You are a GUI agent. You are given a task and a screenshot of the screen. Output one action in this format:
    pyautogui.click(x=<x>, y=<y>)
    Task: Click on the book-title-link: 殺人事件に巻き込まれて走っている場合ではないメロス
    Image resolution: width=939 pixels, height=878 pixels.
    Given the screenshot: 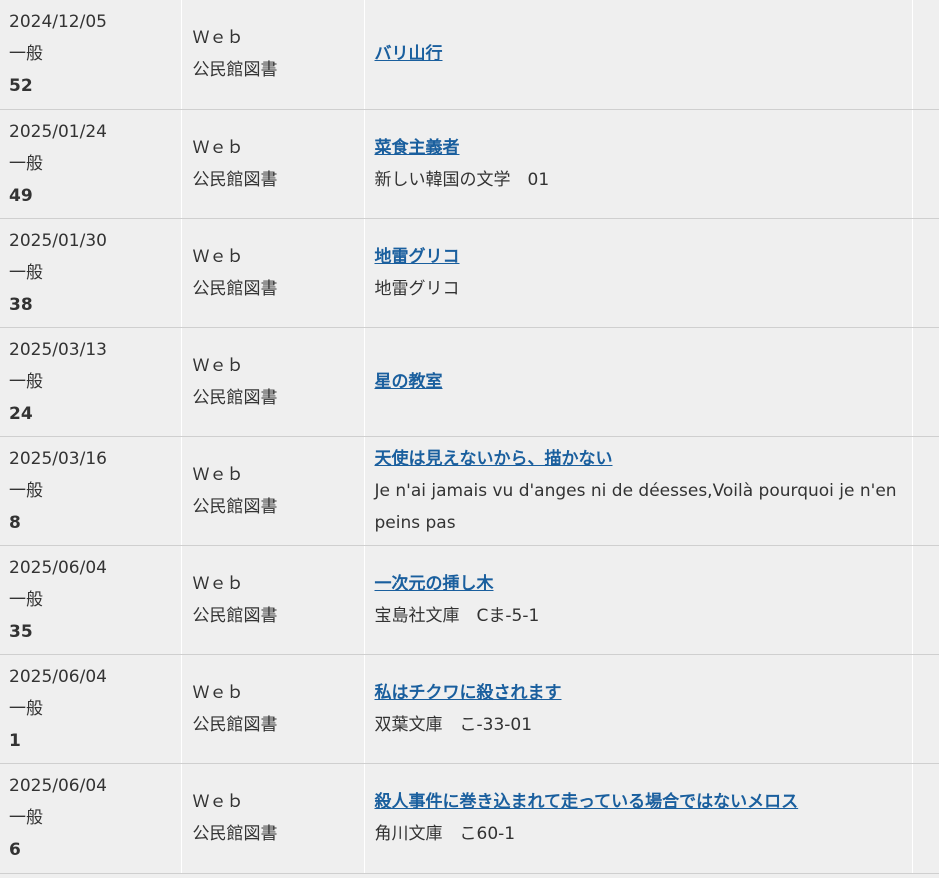 What is the action you would take?
    pyautogui.click(x=587, y=802)
    